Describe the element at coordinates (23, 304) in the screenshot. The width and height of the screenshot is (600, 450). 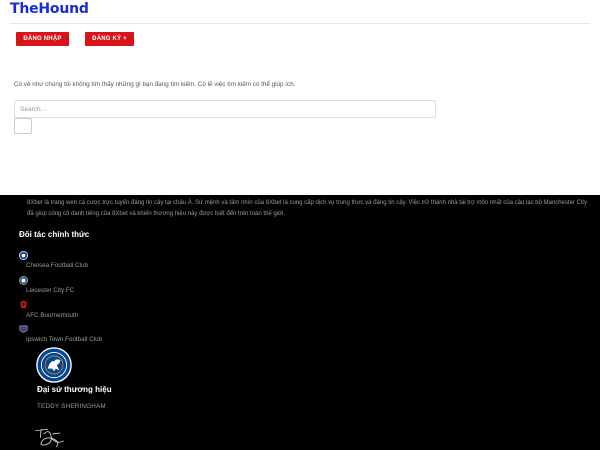
I see `bournemouth-icon` at that location.